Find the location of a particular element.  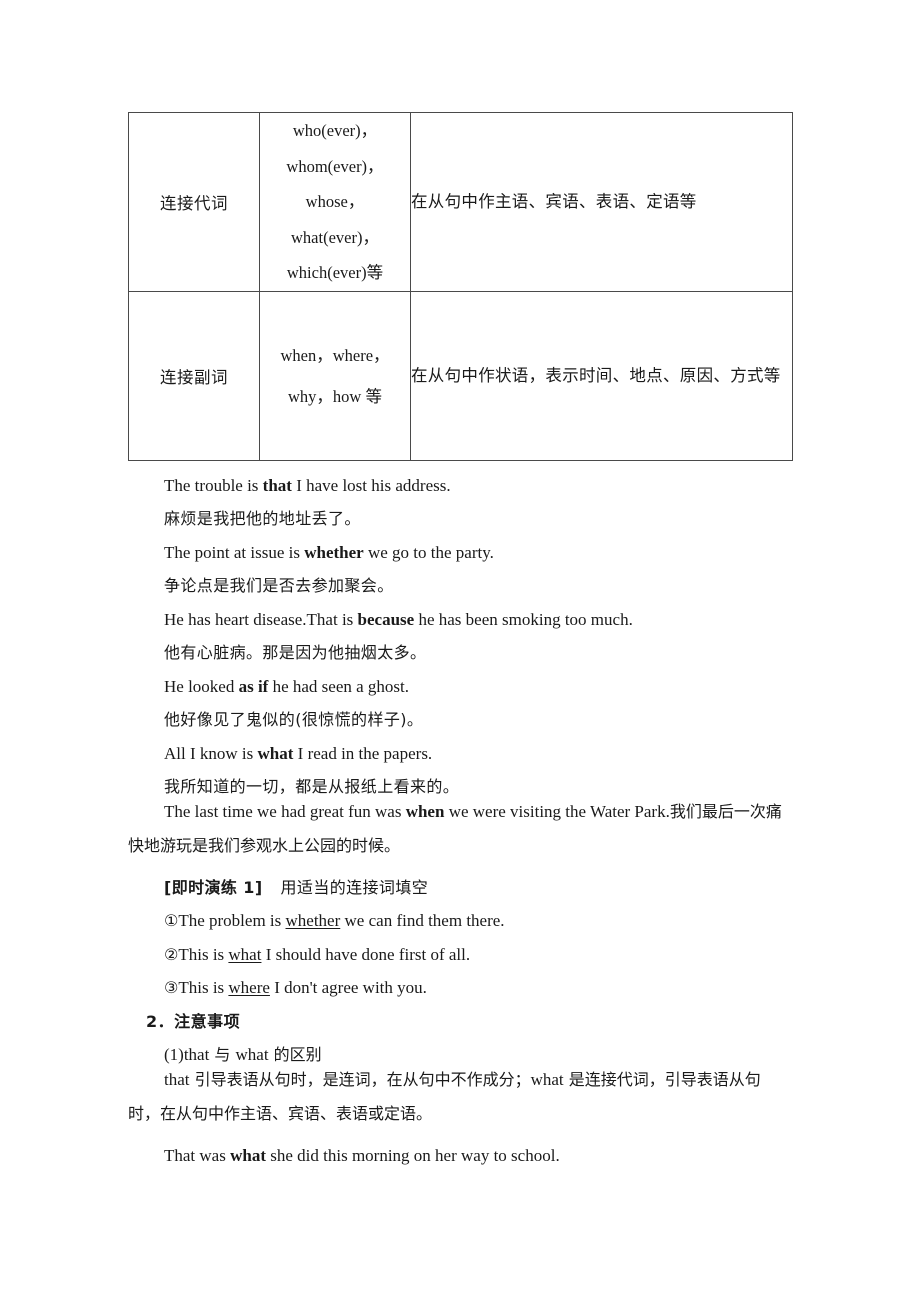

answer-blank: where is located at coordinates (249, 987).